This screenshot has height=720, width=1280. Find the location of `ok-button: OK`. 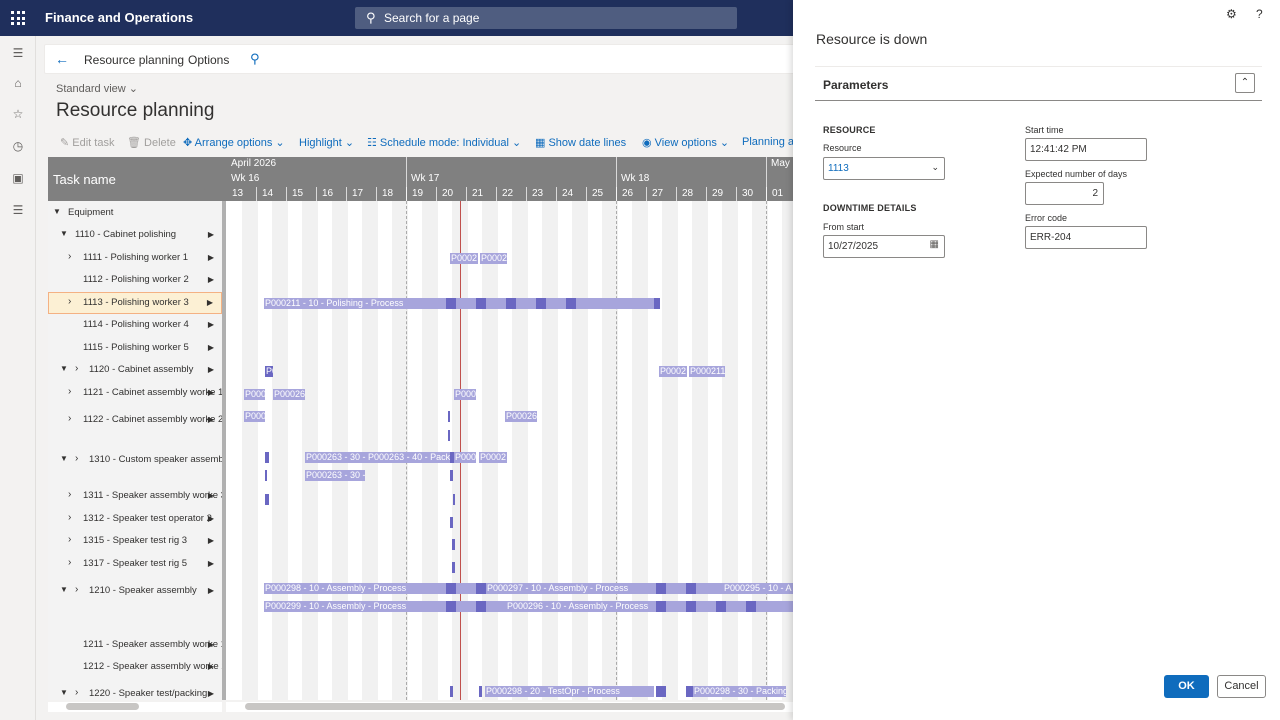

ok-button: OK is located at coordinates (1186, 686).